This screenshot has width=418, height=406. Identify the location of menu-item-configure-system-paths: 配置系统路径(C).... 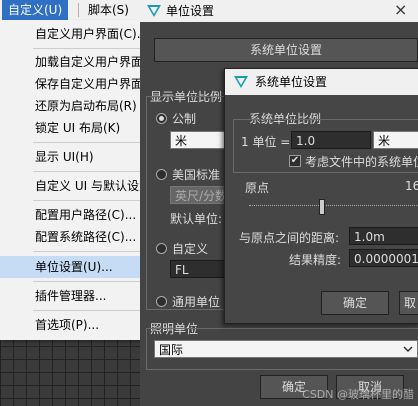
(70, 237).